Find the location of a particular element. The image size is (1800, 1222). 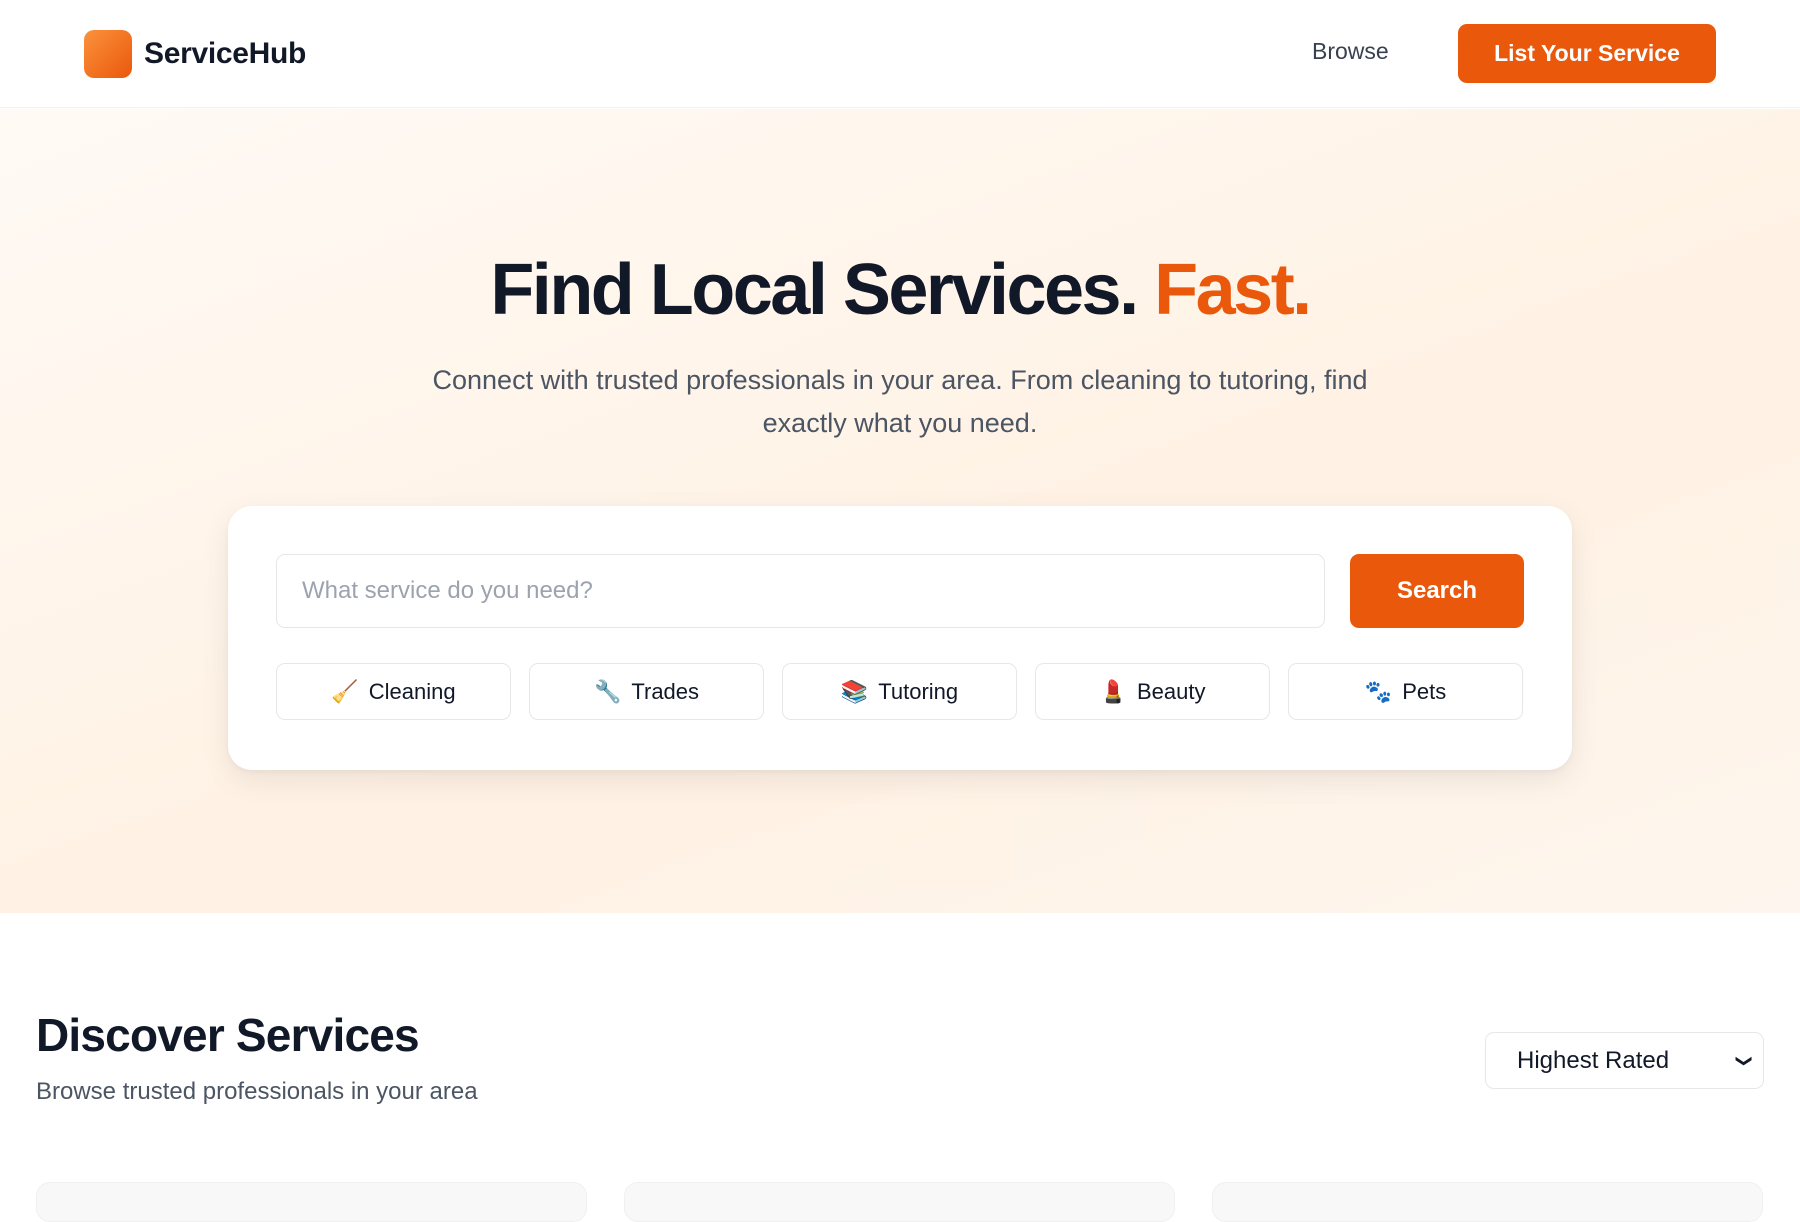

lipstick-icon: 💄 is located at coordinates (1113, 691).